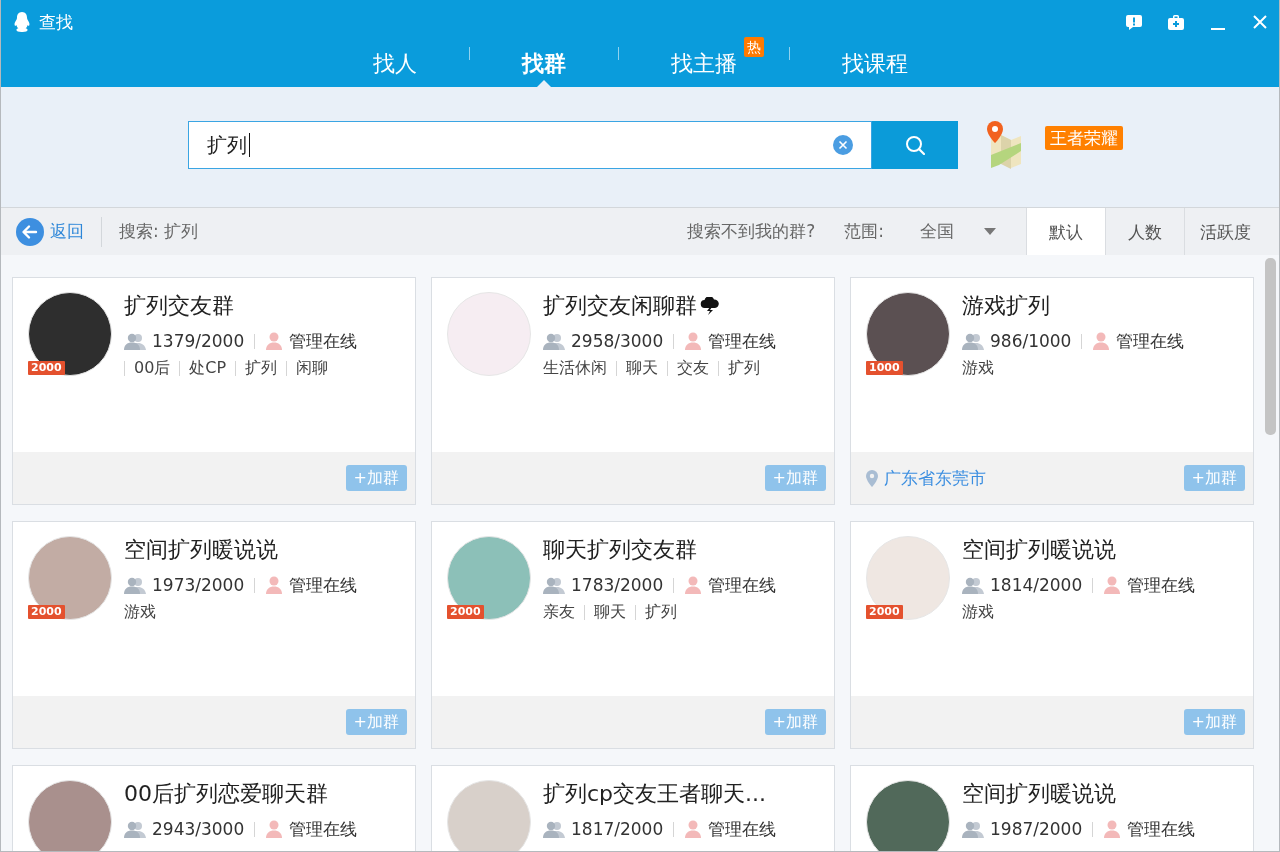 The width and height of the screenshot is (1280, 852). What do you see at coordinates (884, 368) in the screenshot?
I see `capacity-badge: 1000` at bounding box center [884, 368].